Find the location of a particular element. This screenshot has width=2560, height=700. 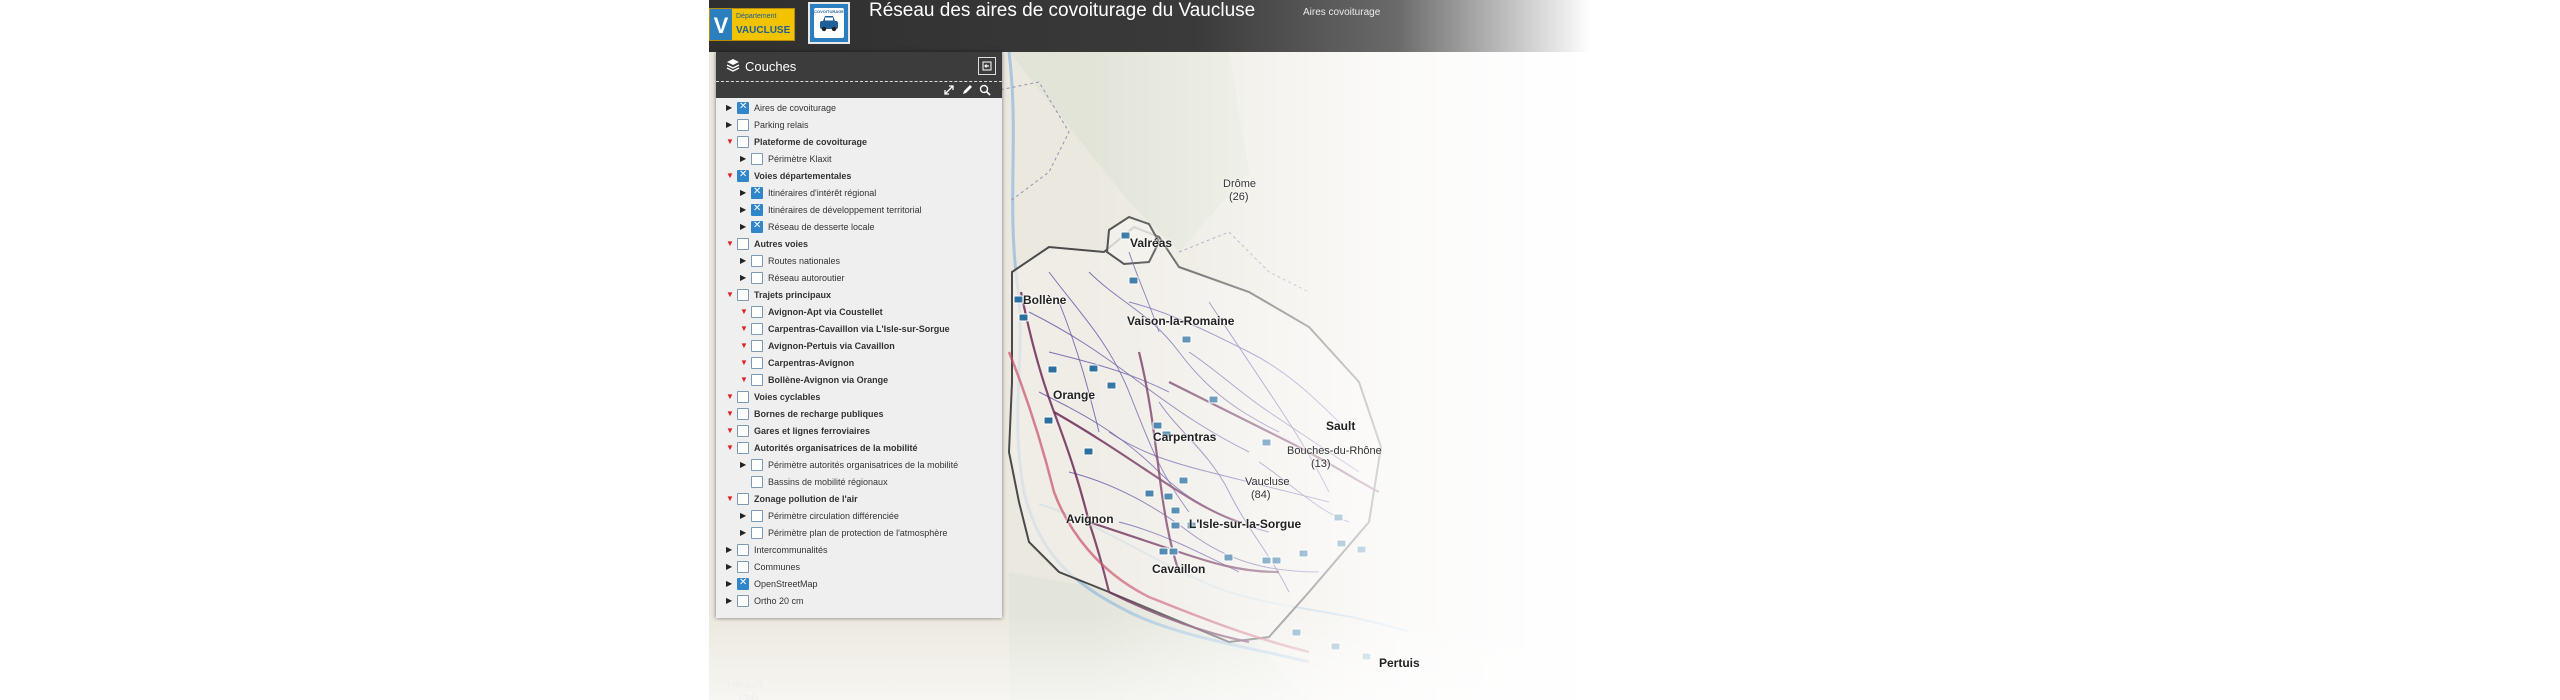

covoiturage-logo: COVOITURAGE is located at coordinates (829, 23).